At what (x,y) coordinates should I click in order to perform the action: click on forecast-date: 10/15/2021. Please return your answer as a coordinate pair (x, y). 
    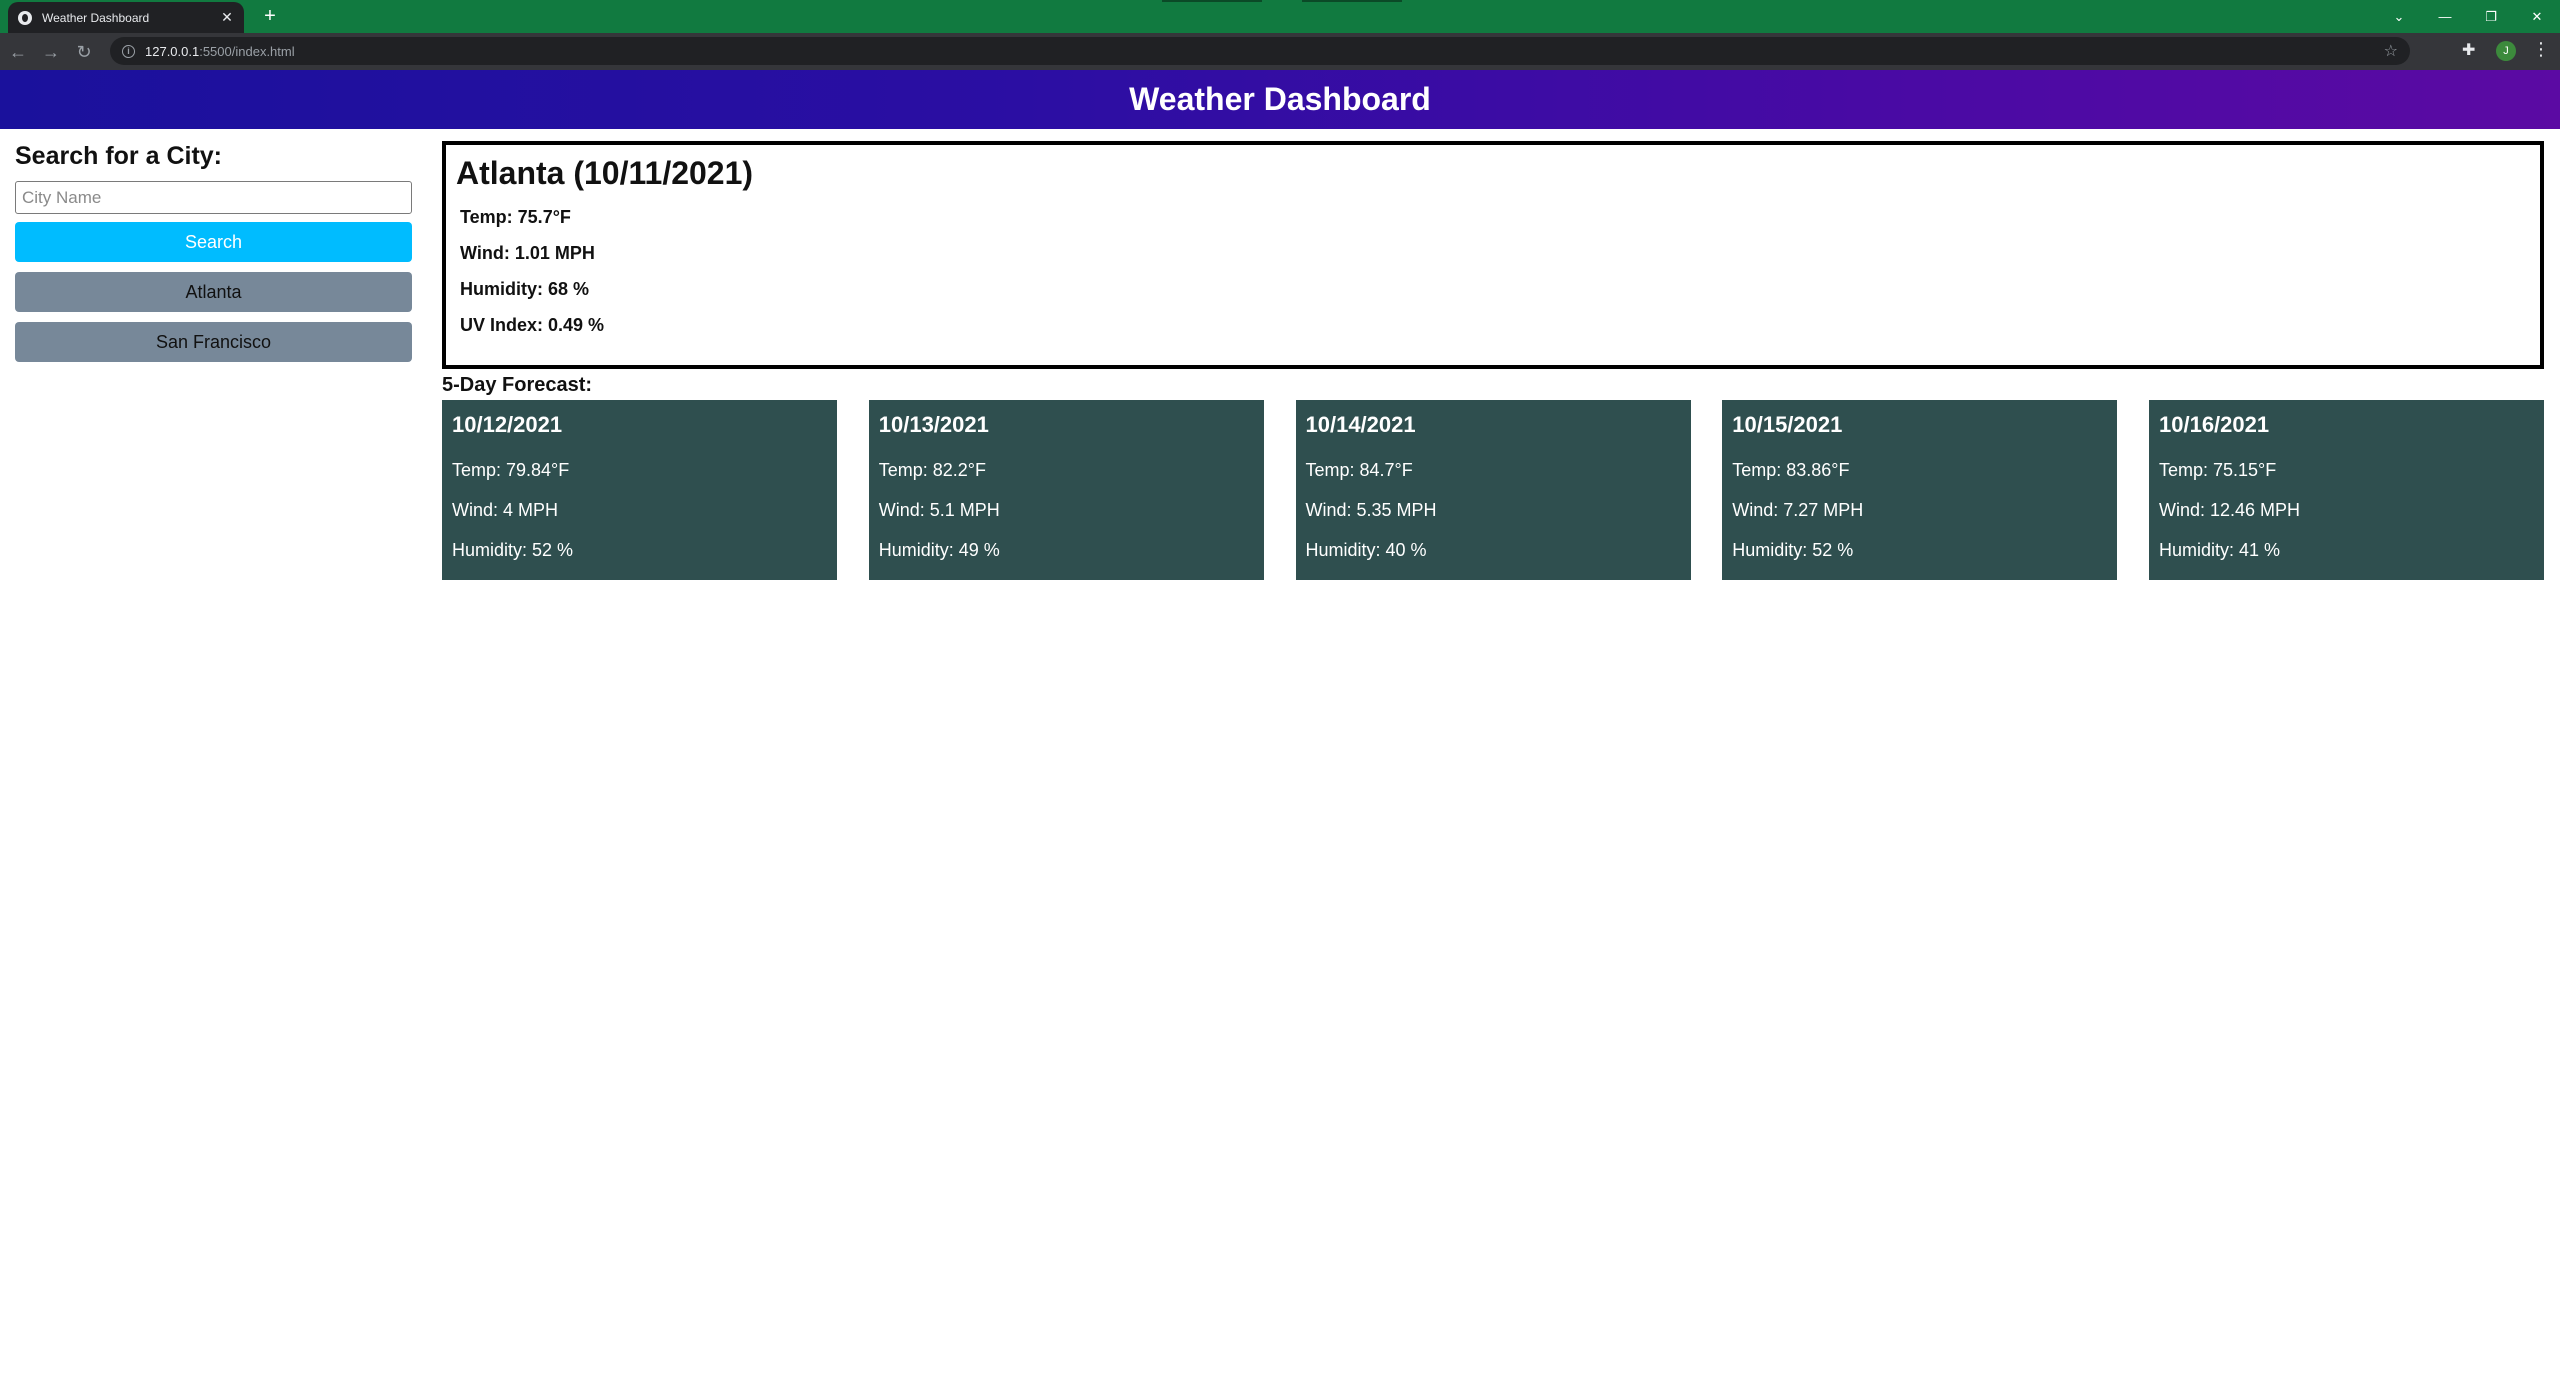
    Looking at the image, I should click on (1787, 424).